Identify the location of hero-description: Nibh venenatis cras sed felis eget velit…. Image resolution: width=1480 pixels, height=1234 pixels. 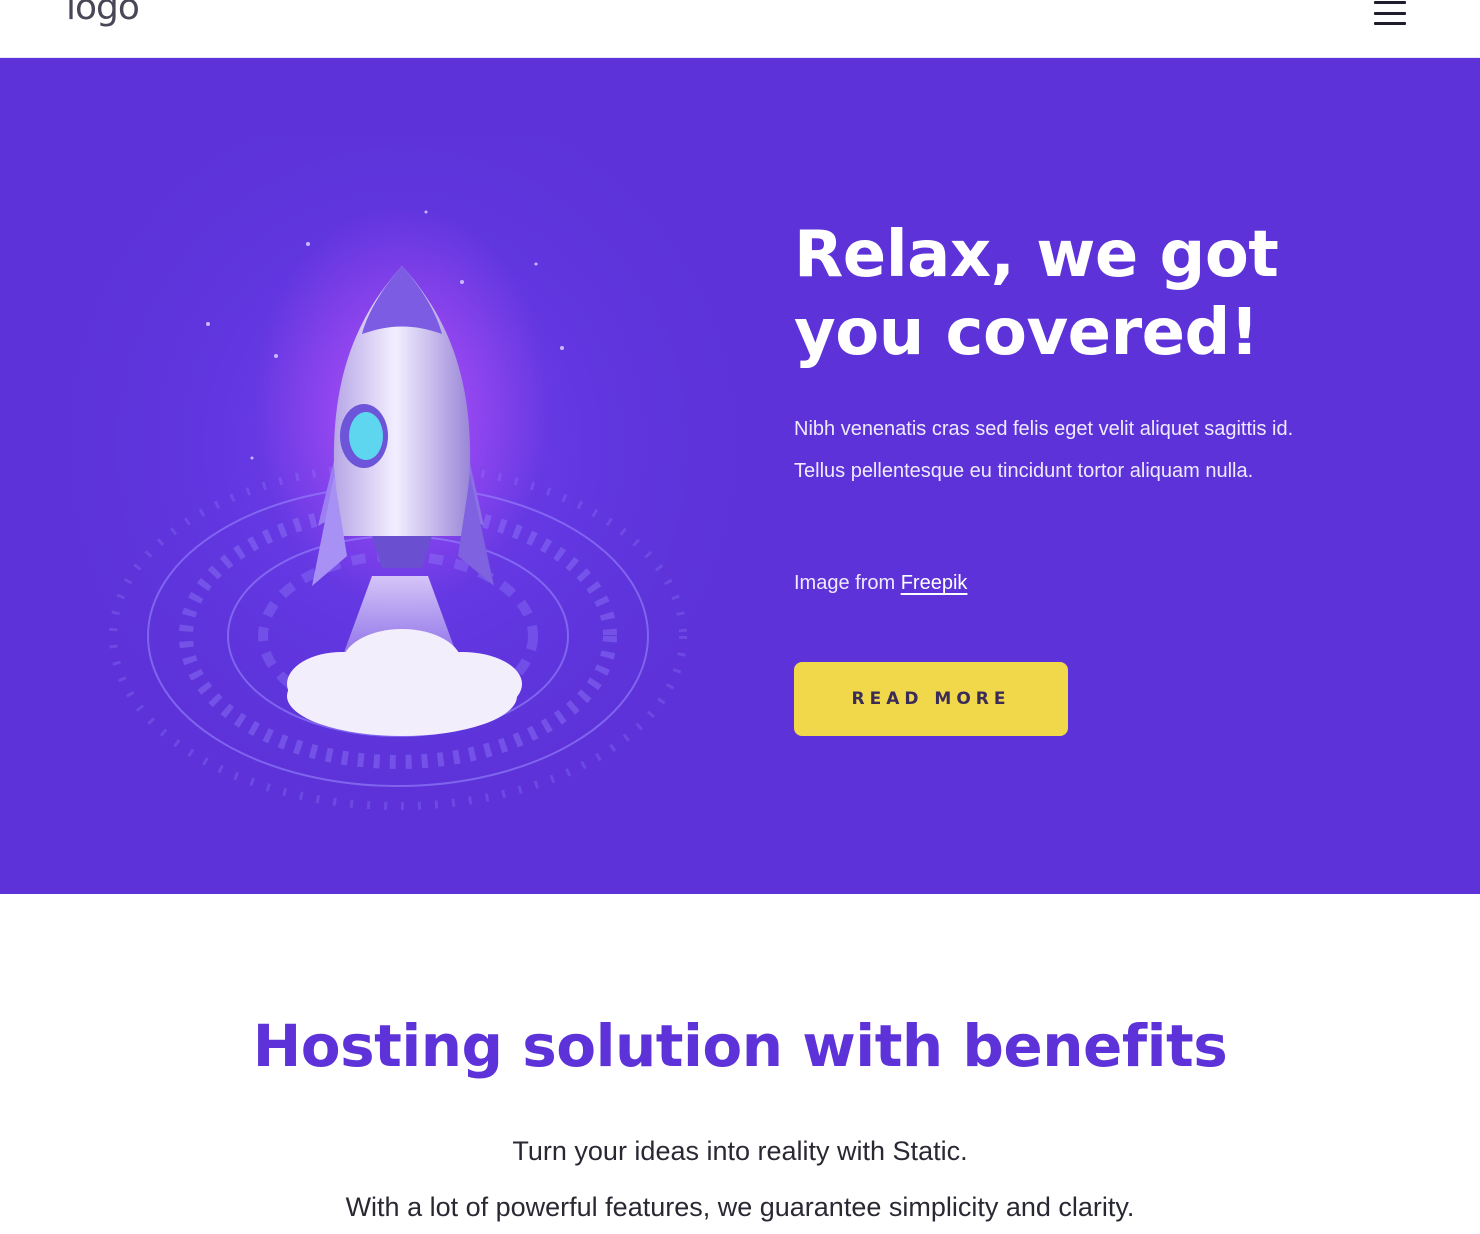
(1044, 450).